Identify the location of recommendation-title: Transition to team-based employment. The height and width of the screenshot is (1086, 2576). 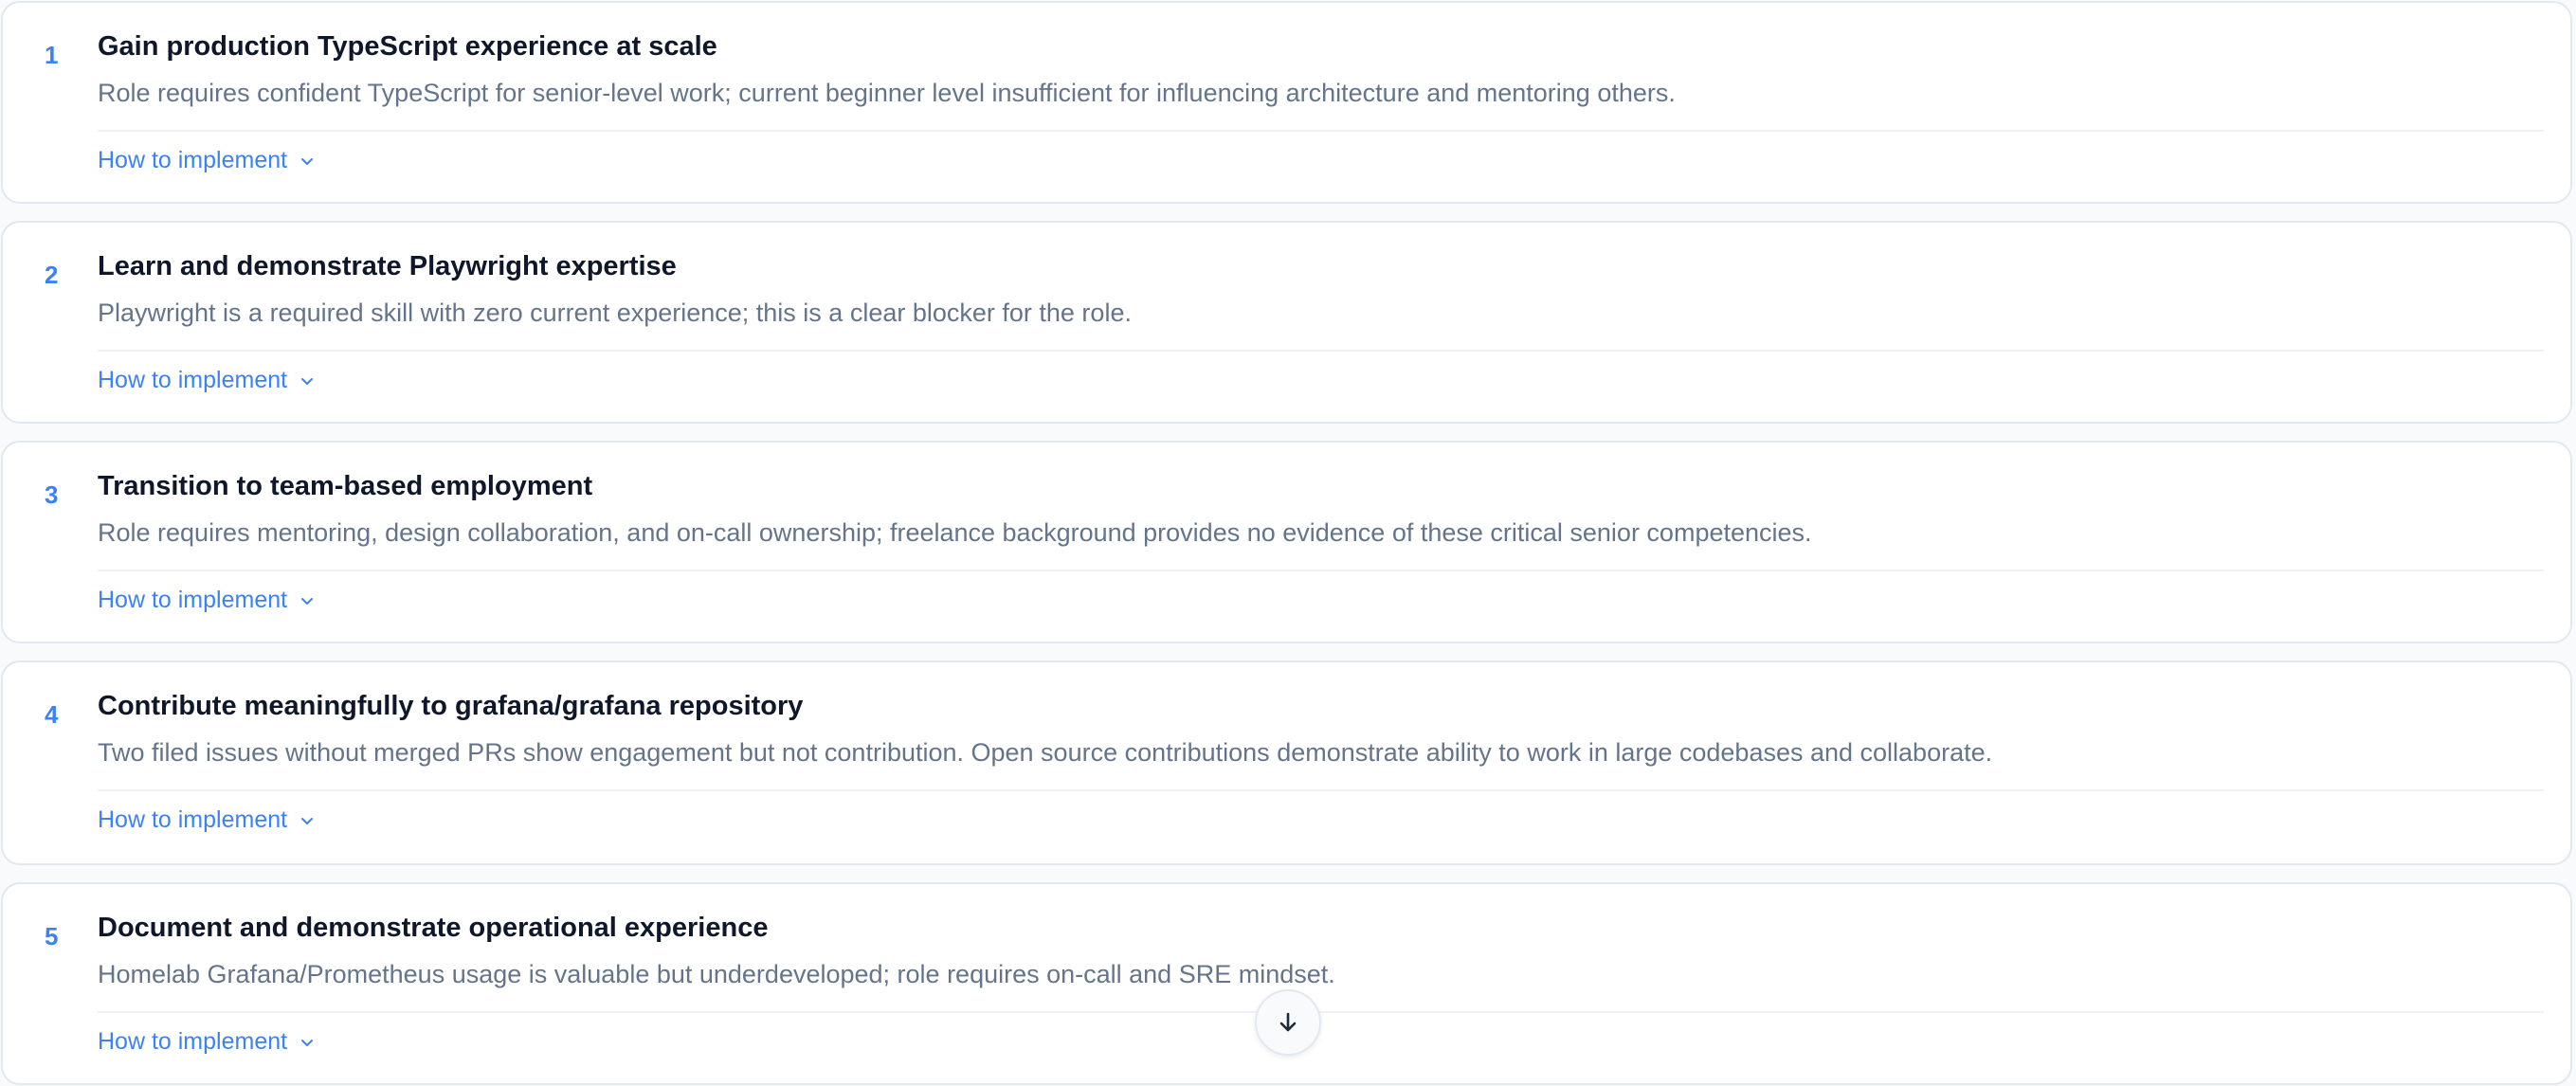
(345, 486).